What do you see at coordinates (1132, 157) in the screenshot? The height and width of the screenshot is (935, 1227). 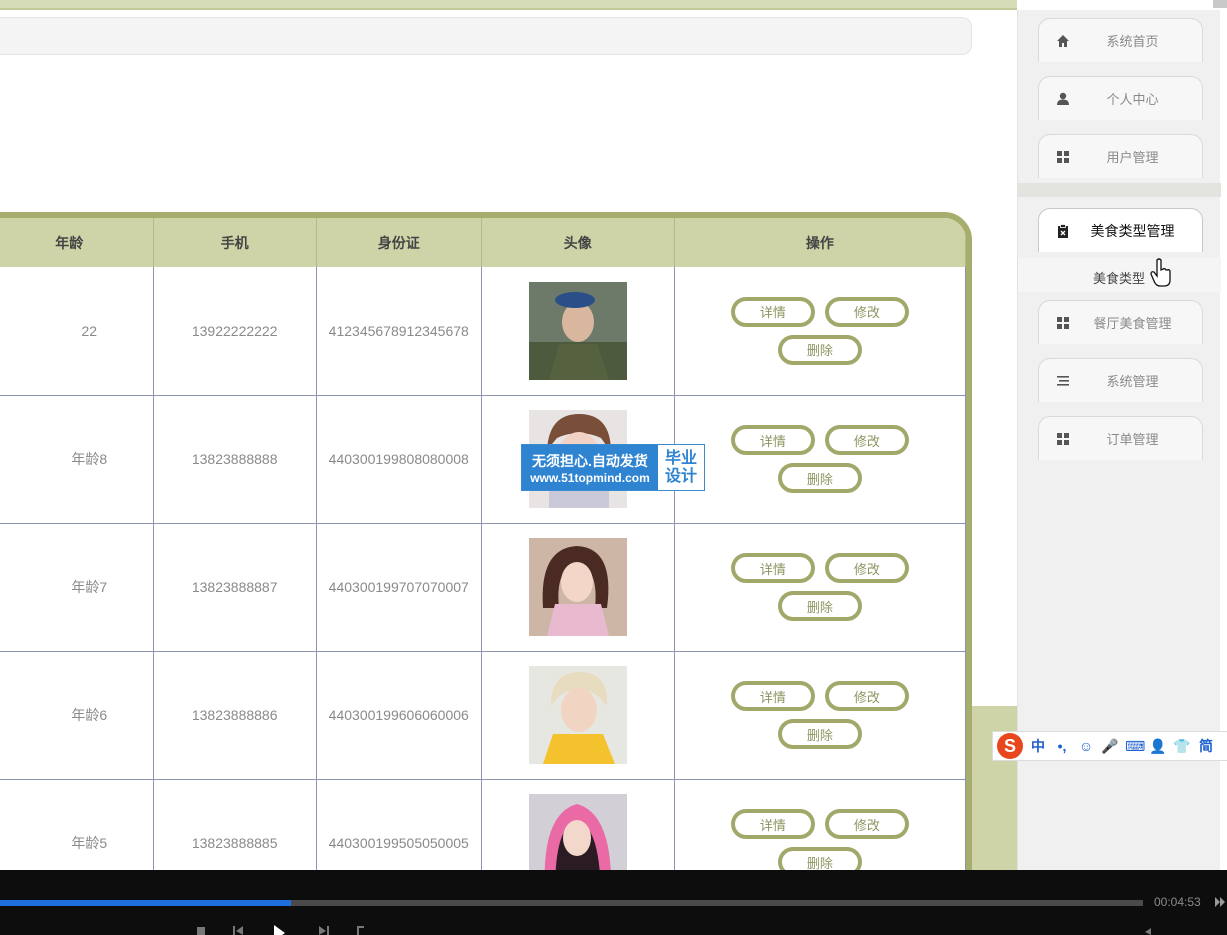 I see `sidebar-item-label: 用户管理` at bounding box center [1132, 157].